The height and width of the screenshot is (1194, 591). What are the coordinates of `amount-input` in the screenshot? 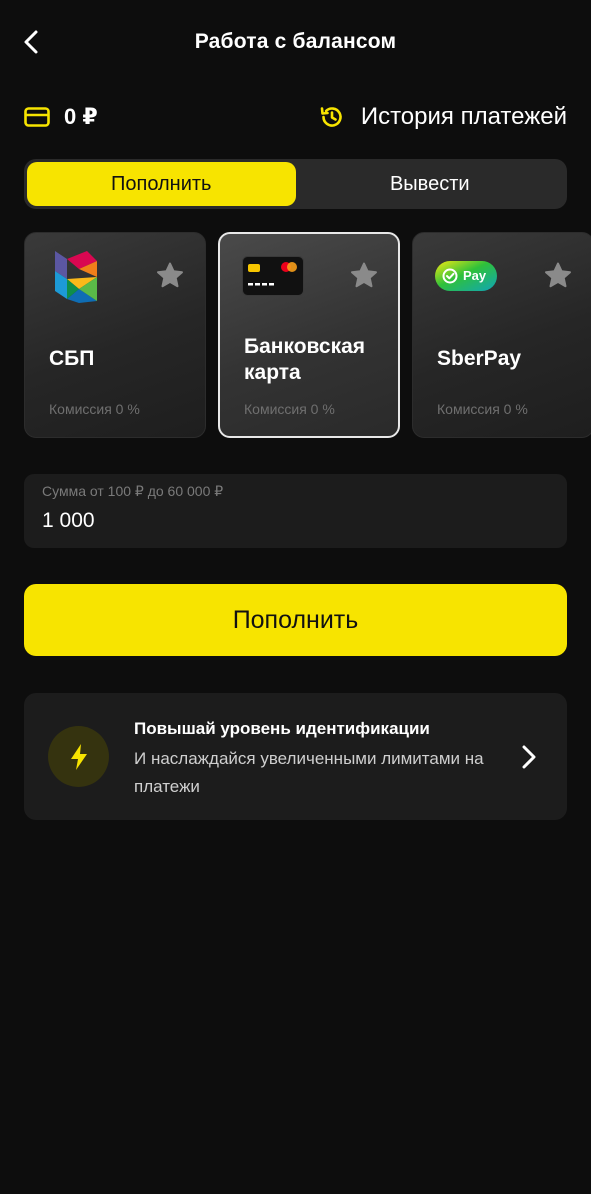 It's located at (292, 521).